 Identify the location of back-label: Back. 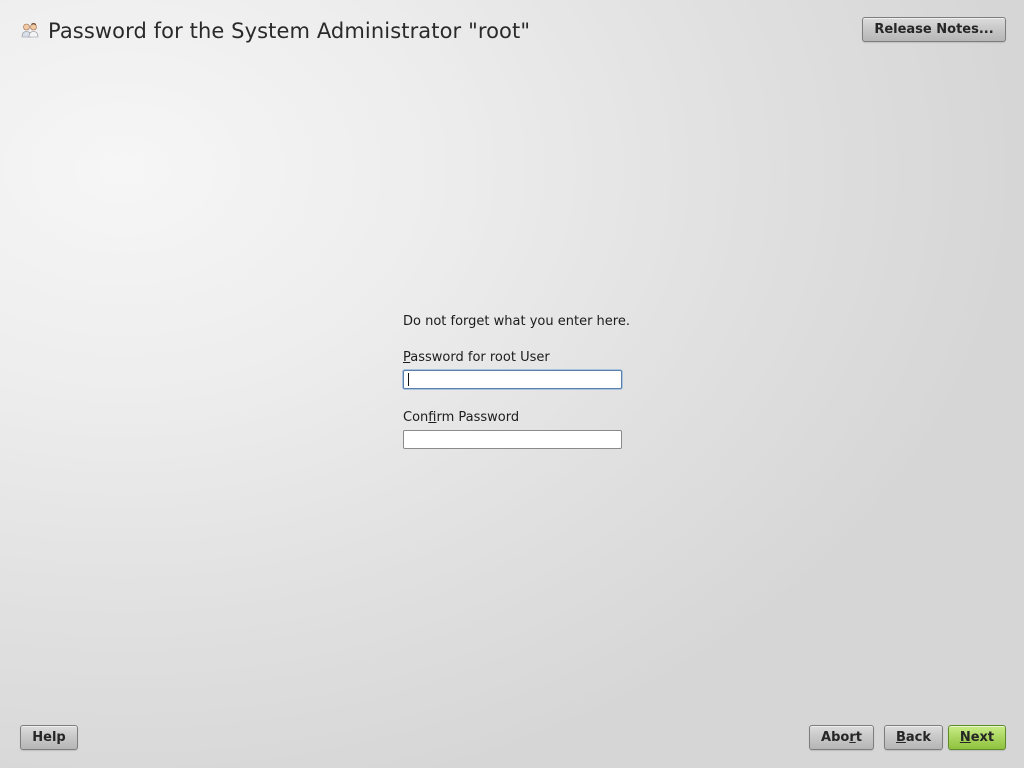
(913, 737).